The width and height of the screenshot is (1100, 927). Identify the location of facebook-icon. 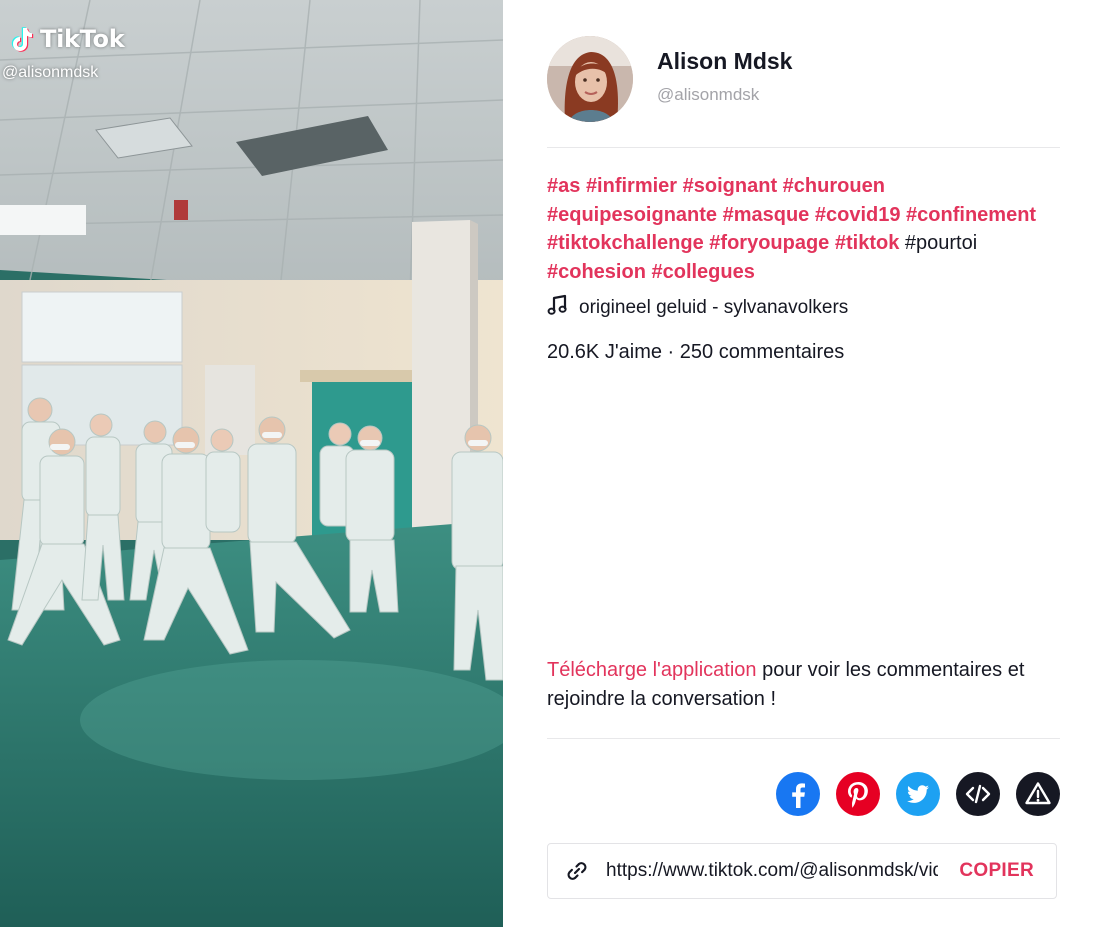
(798, 794).